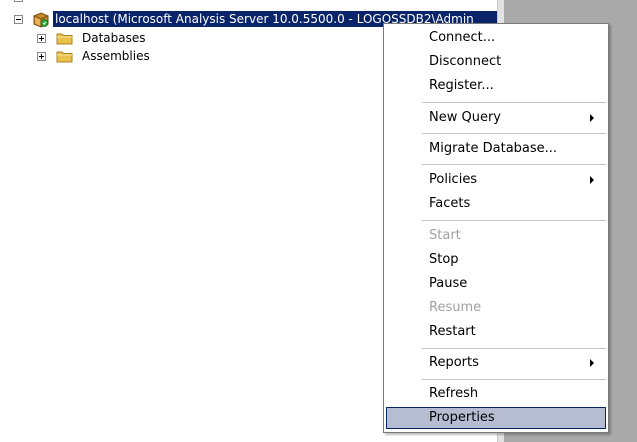 This screenshot has width=637, height=442. Describe the element at coordinates (110, 2) in the screenshot. I see `tree-node-cut-off` at that location.